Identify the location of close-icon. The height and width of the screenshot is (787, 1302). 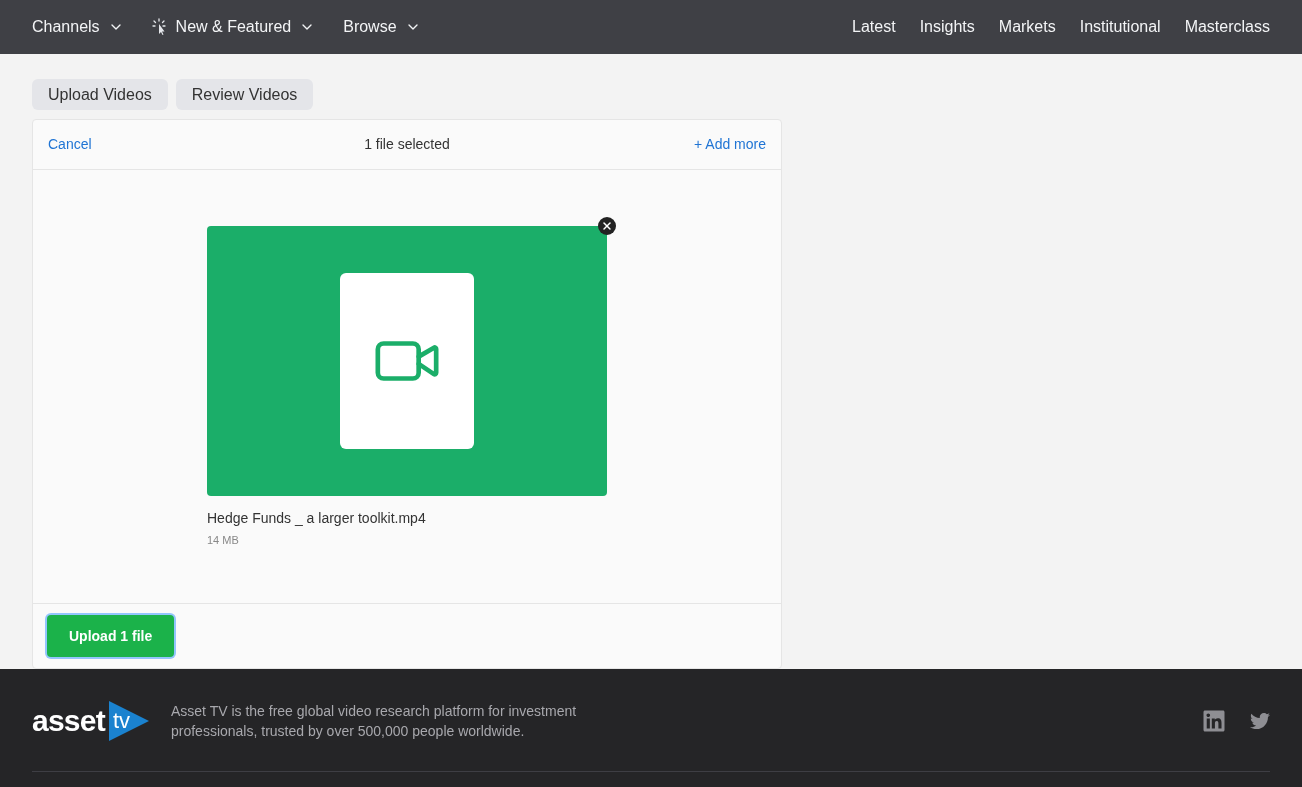
(607, 226).